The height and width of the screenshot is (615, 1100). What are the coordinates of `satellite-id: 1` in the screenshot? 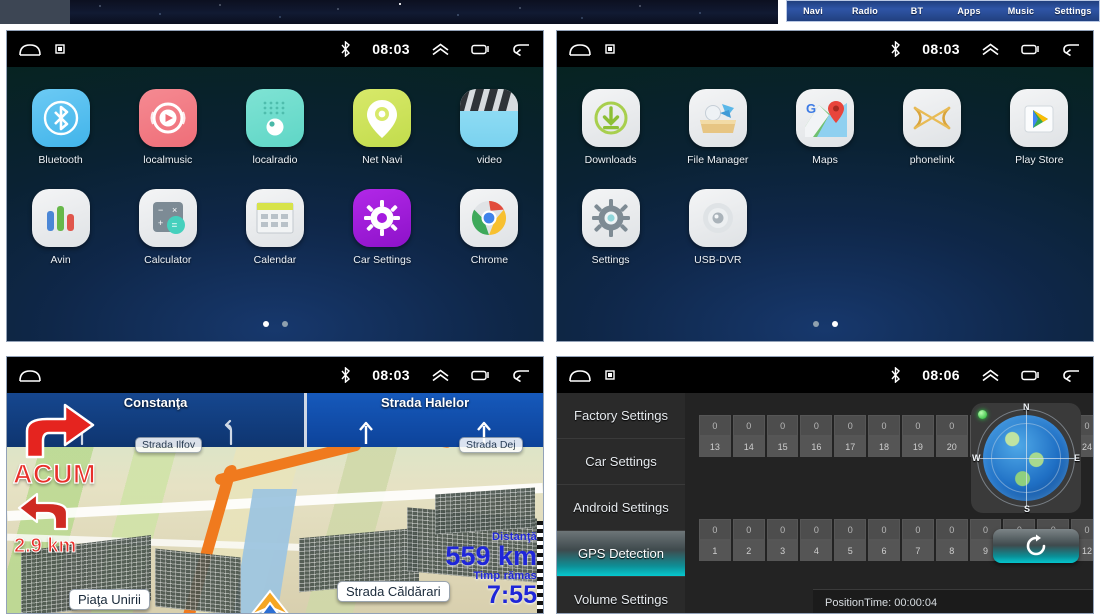 It's located at (715, 550).